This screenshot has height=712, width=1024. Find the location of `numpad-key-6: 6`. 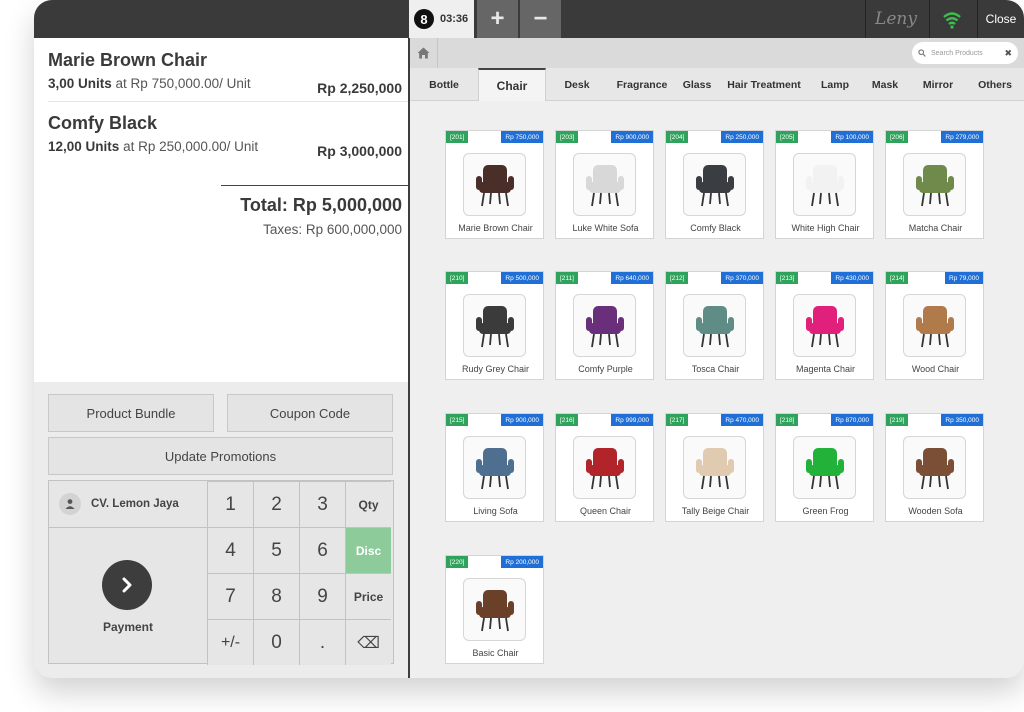

numpad-key-6: 6 is located at coordinates (322, 550).